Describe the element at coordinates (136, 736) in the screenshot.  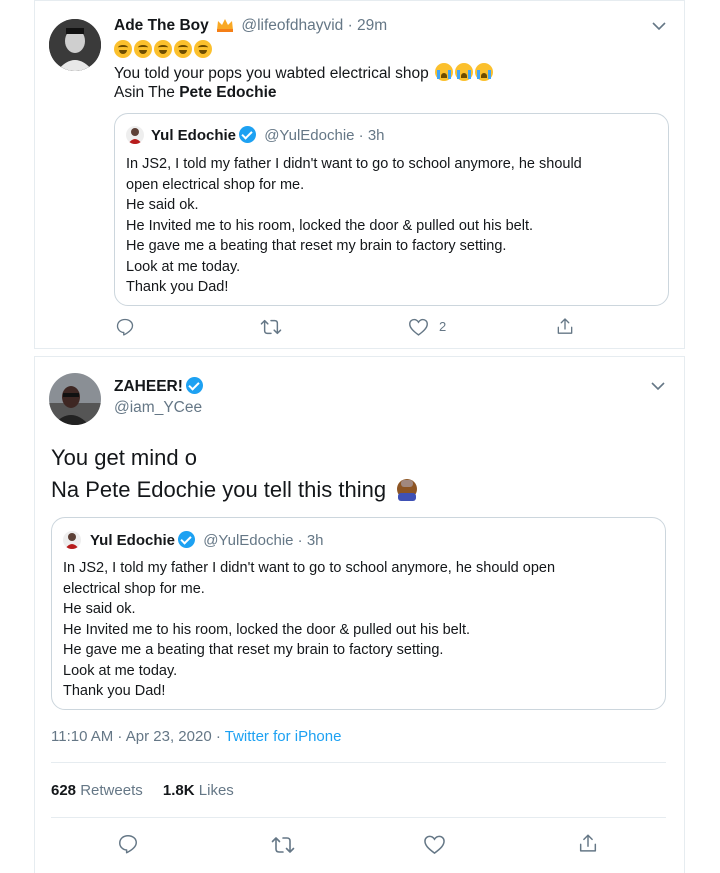
I see `tweet-timestamp: 11:10 AM · Apr 23, 2020 ·` at that location.